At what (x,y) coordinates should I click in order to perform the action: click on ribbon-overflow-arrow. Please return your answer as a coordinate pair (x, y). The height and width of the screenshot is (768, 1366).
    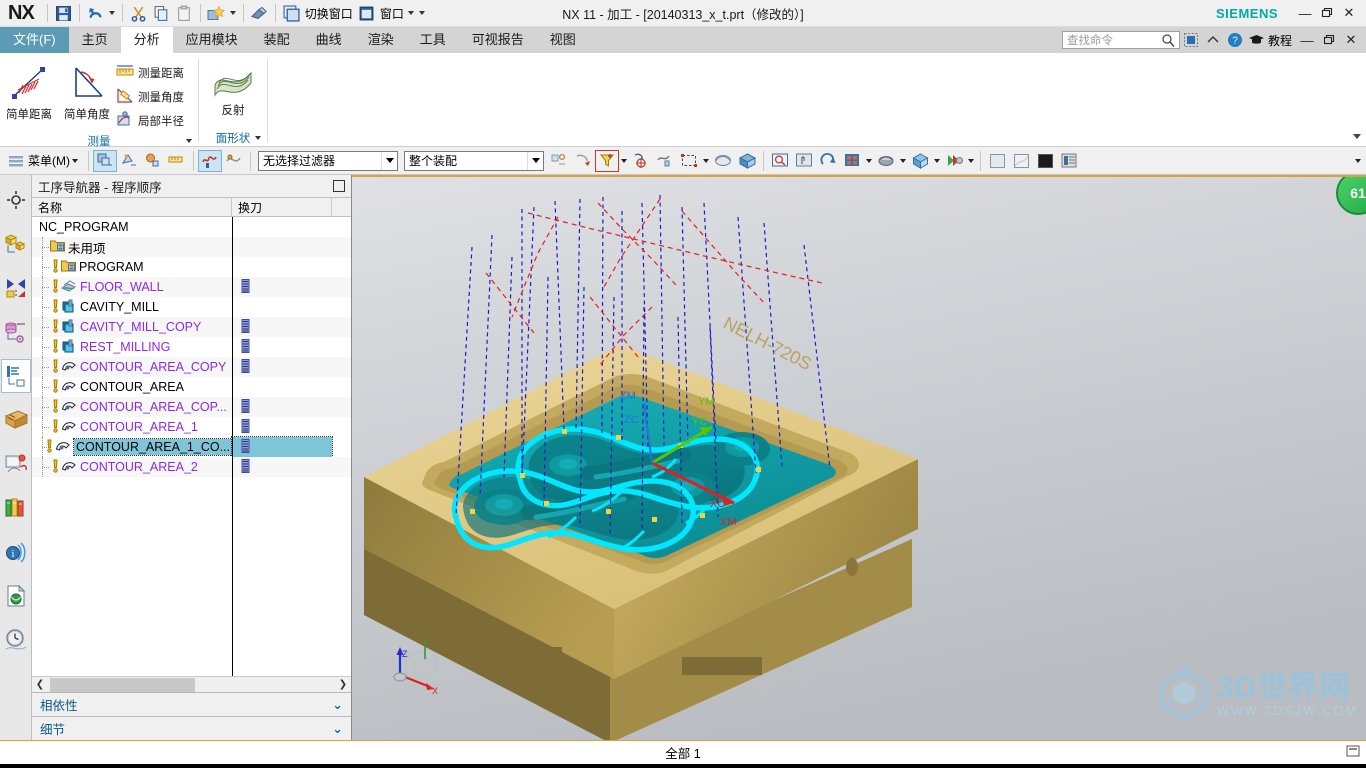
    Looking at the image, I should click on (1357, 137).